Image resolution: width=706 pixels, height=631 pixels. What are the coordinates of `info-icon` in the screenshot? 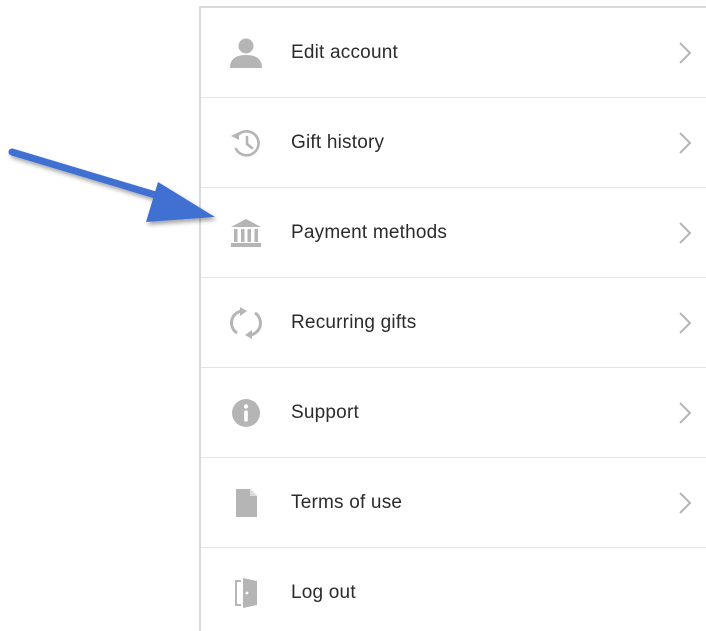 It's located at (246, 413).